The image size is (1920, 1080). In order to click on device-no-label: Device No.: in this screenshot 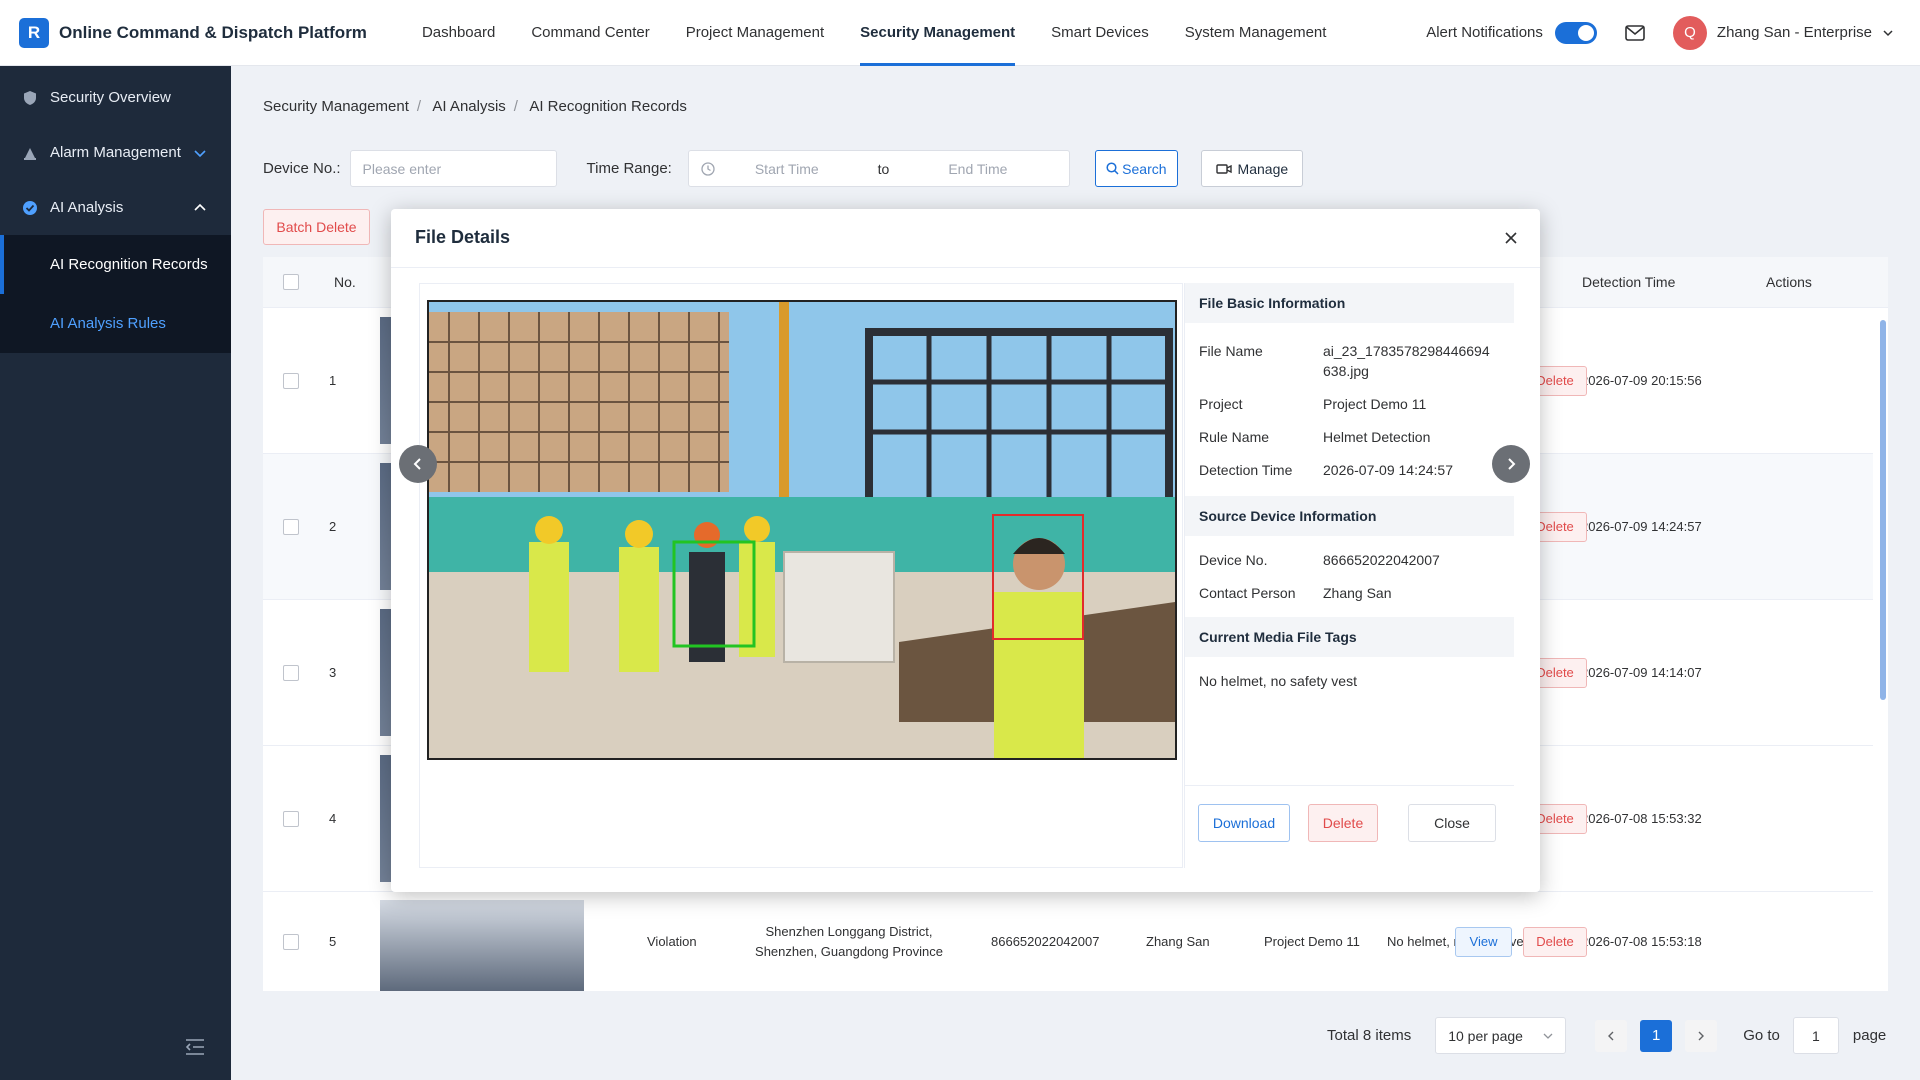, I will do `click(302, 168)`.